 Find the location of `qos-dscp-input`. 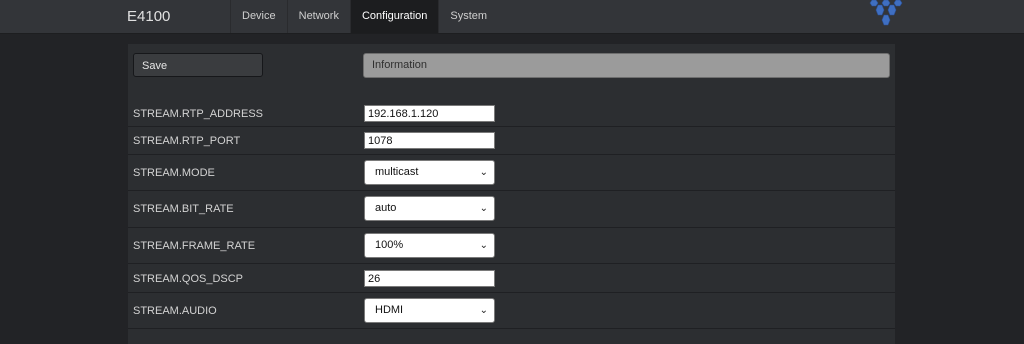

qos-dscp-input is located at coordinates (429, 278).